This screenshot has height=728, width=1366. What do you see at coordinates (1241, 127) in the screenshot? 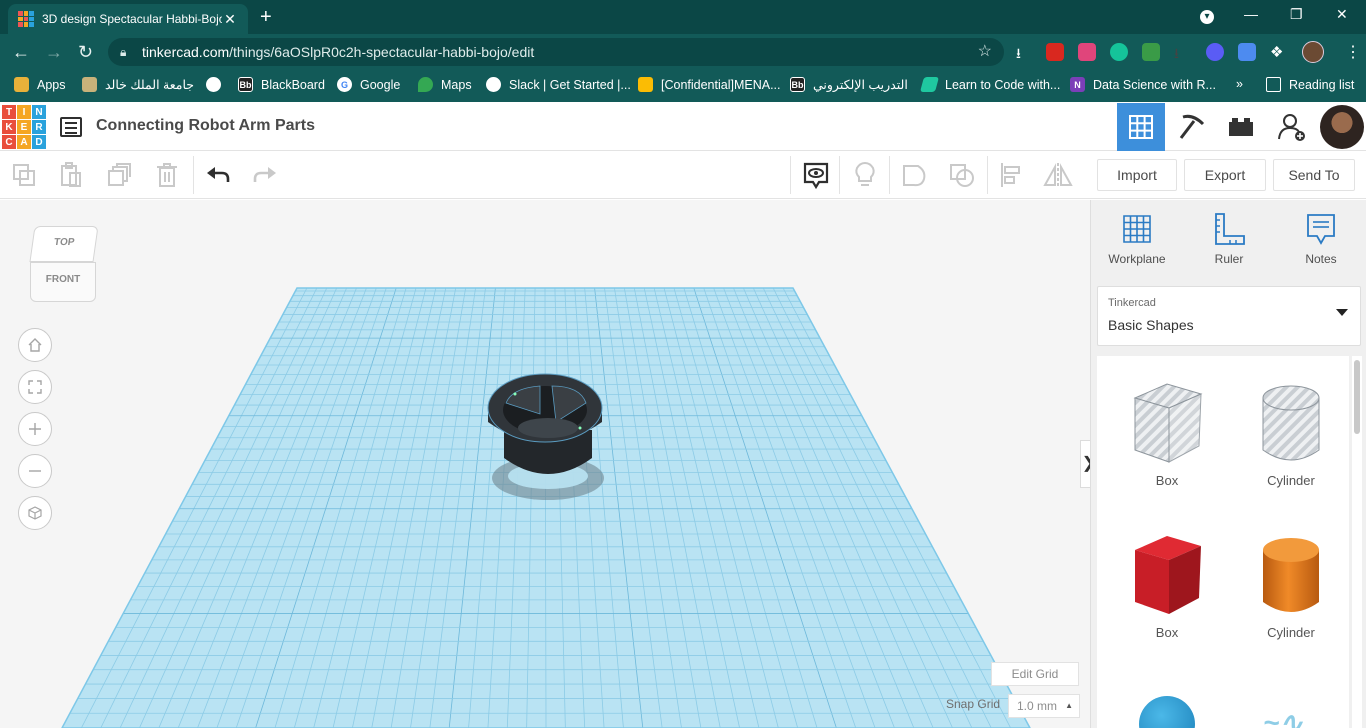
I see `bricks-button` at bounding box center [1241, 127].